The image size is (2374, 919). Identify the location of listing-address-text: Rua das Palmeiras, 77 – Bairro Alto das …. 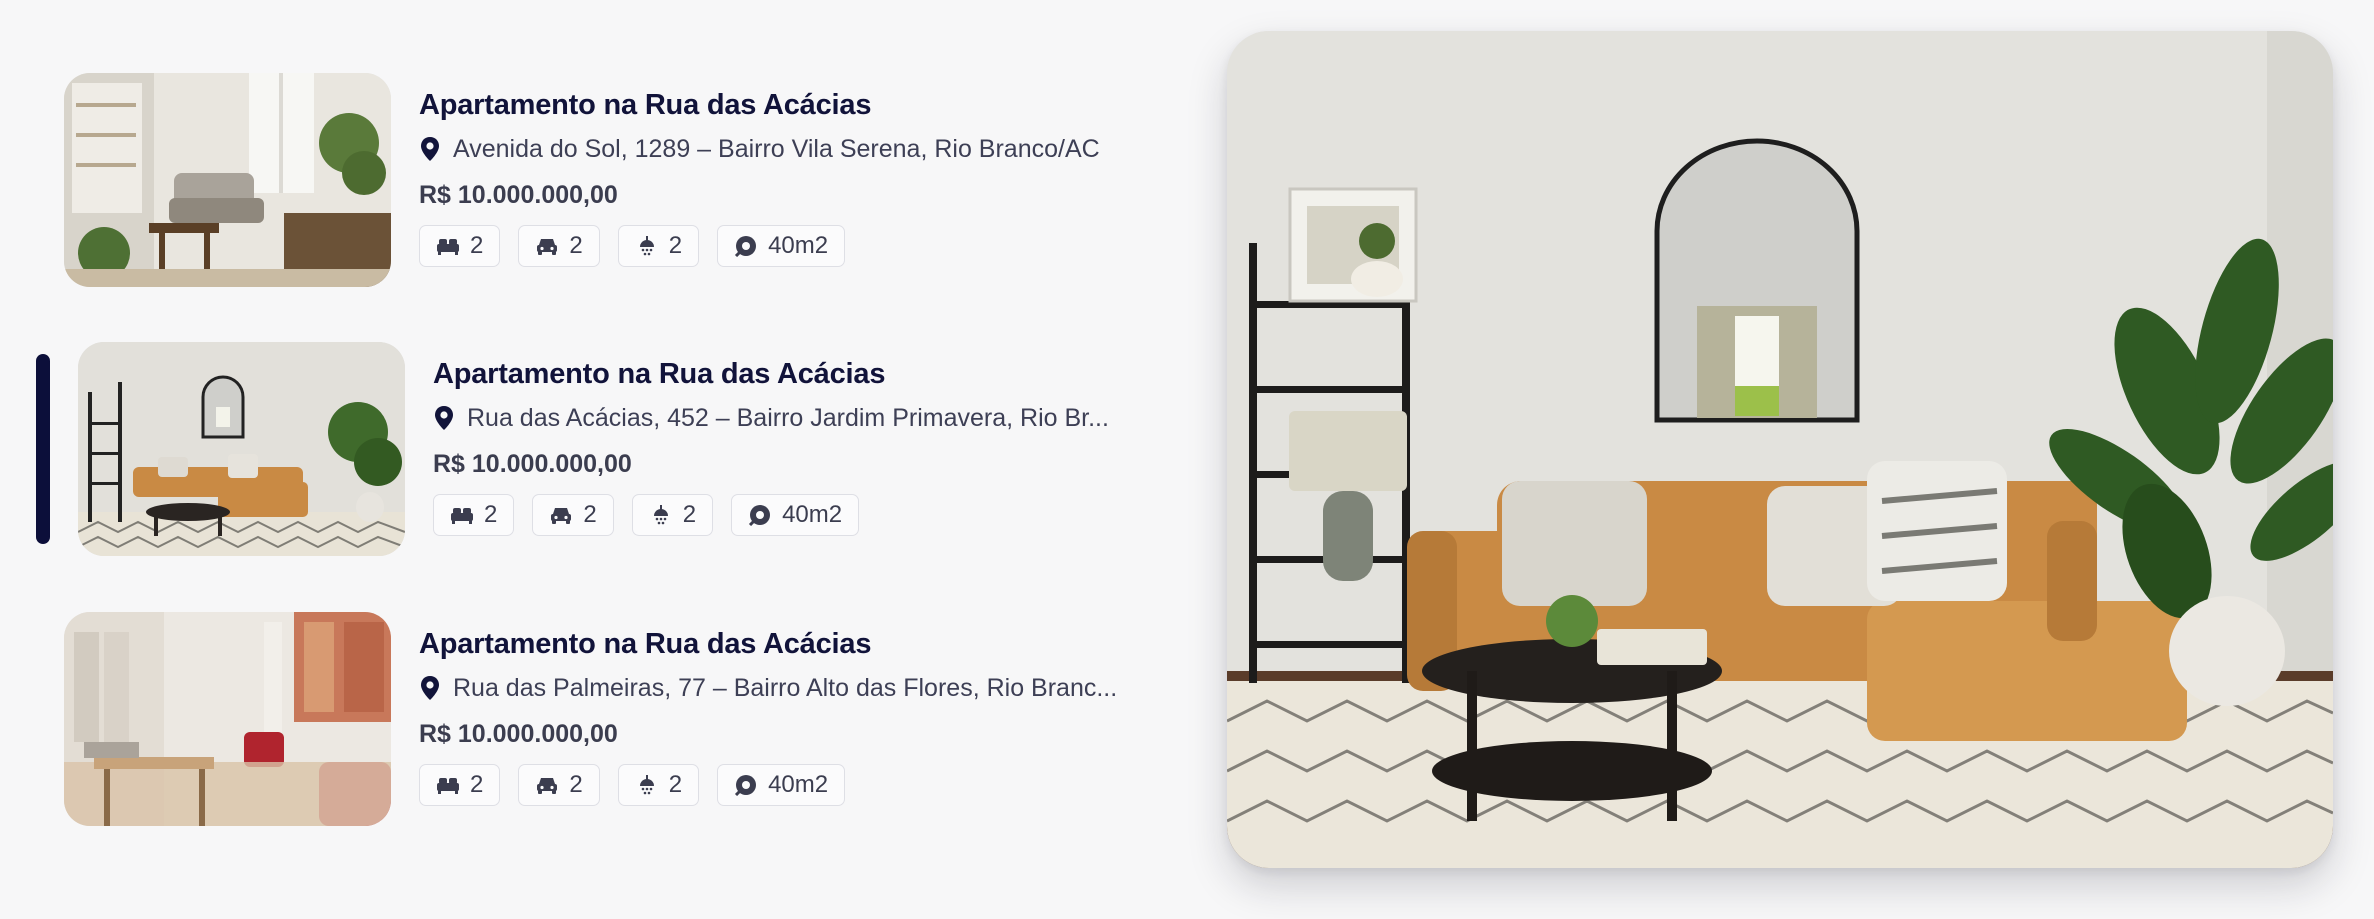
(785, 687).